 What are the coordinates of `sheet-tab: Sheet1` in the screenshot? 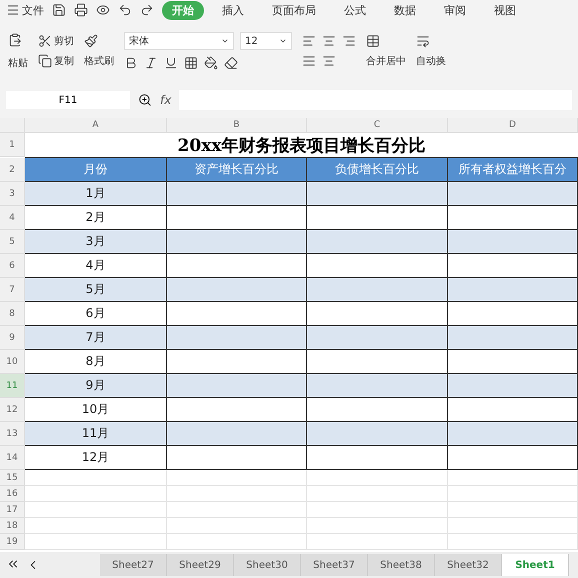 It's located at (535, 565).